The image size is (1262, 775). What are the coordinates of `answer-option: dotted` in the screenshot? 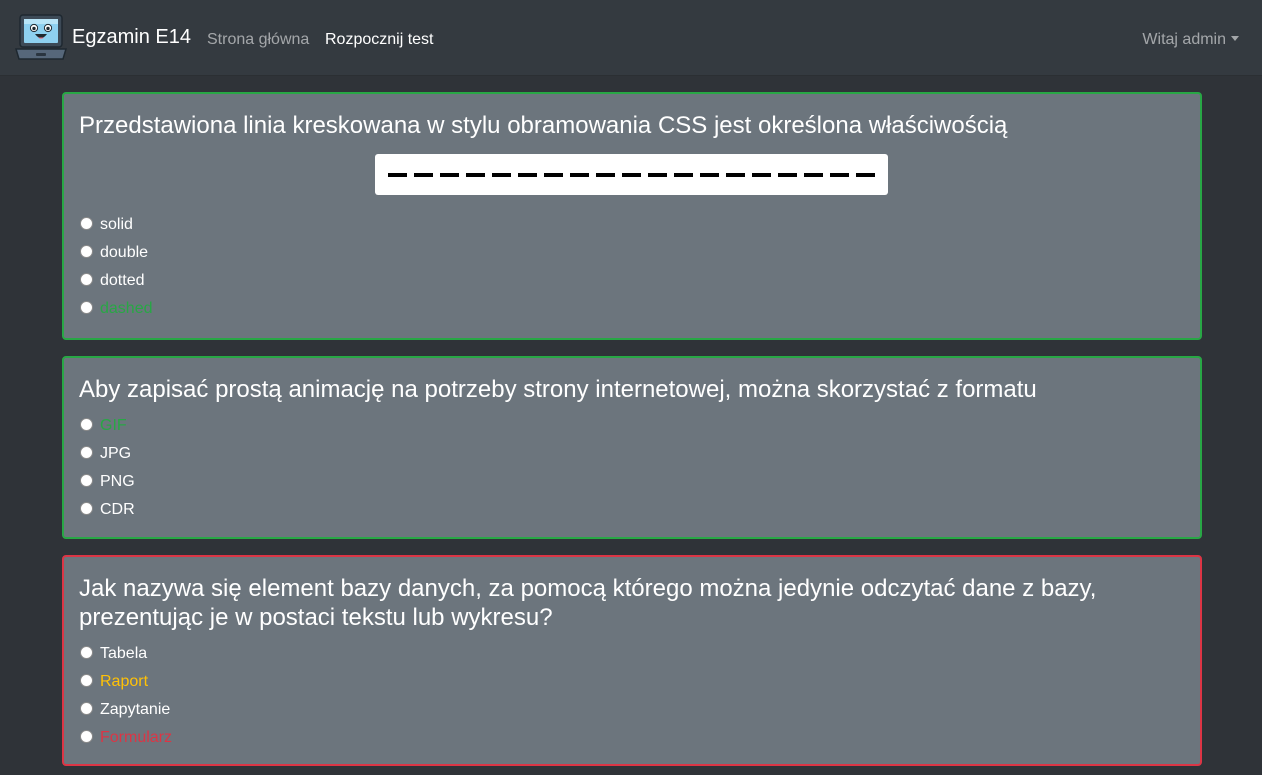 It's located at (116, 281).